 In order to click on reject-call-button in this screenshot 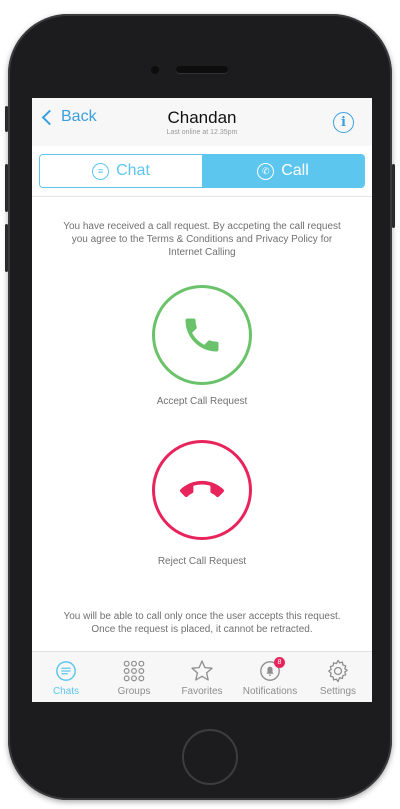, I will do `click(202, 490)`.